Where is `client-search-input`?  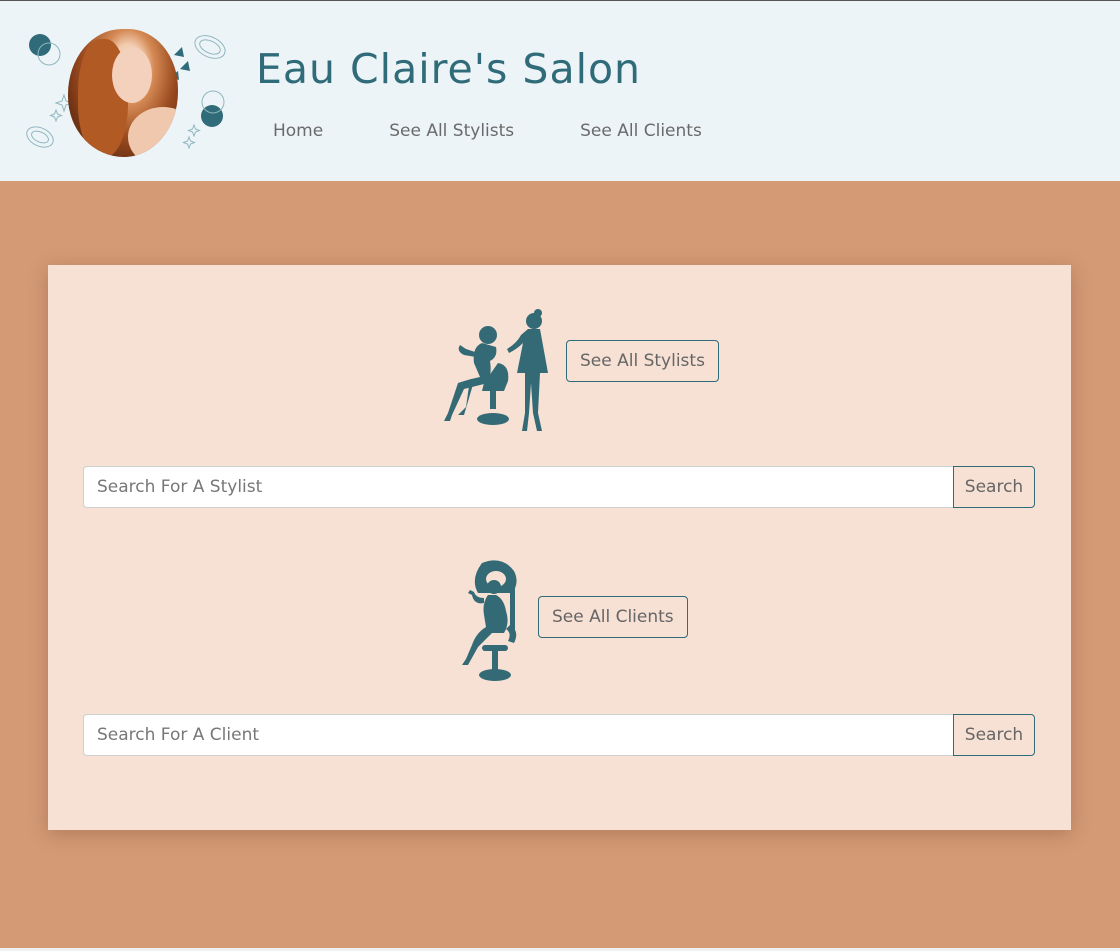 client-search-input is located at coordinates (518, 735).